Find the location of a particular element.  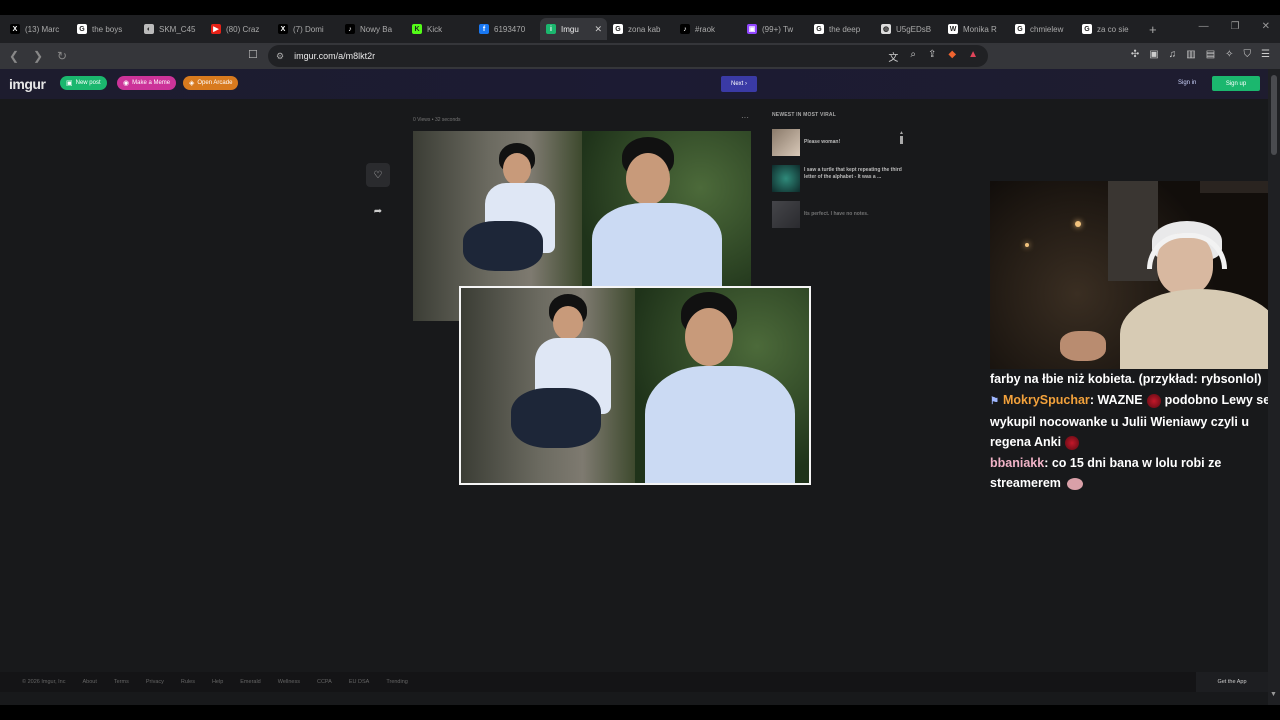

chevron-right-icon: › is located at coordinates (746, 84).